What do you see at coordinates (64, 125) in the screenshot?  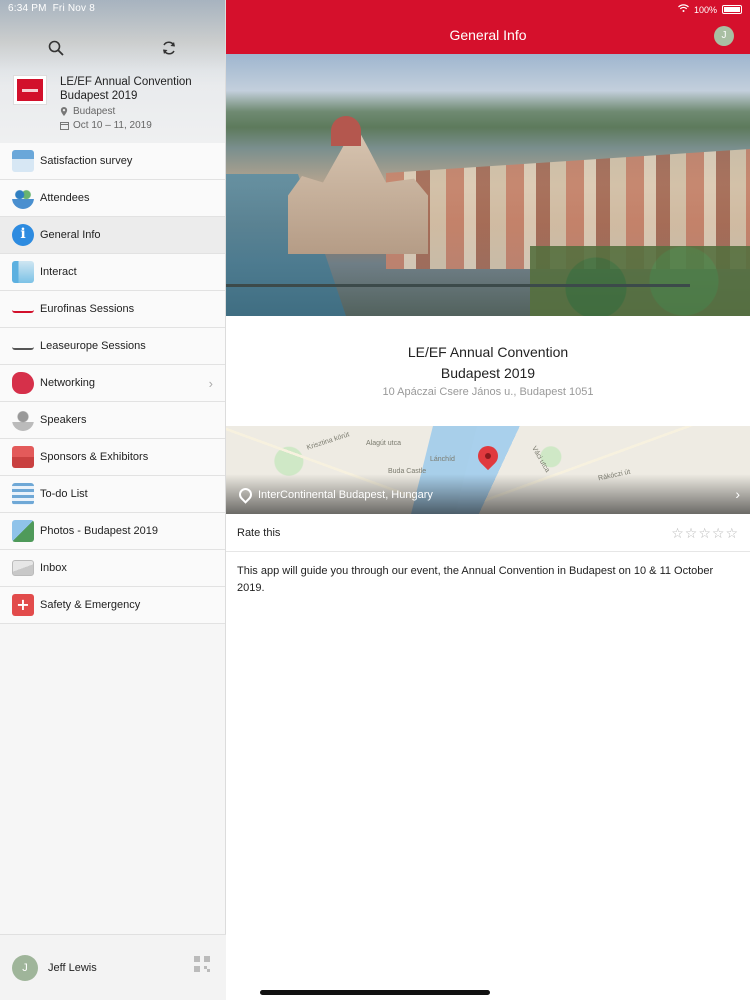 I see `calendar-icon` at bounding box center [64, 125].